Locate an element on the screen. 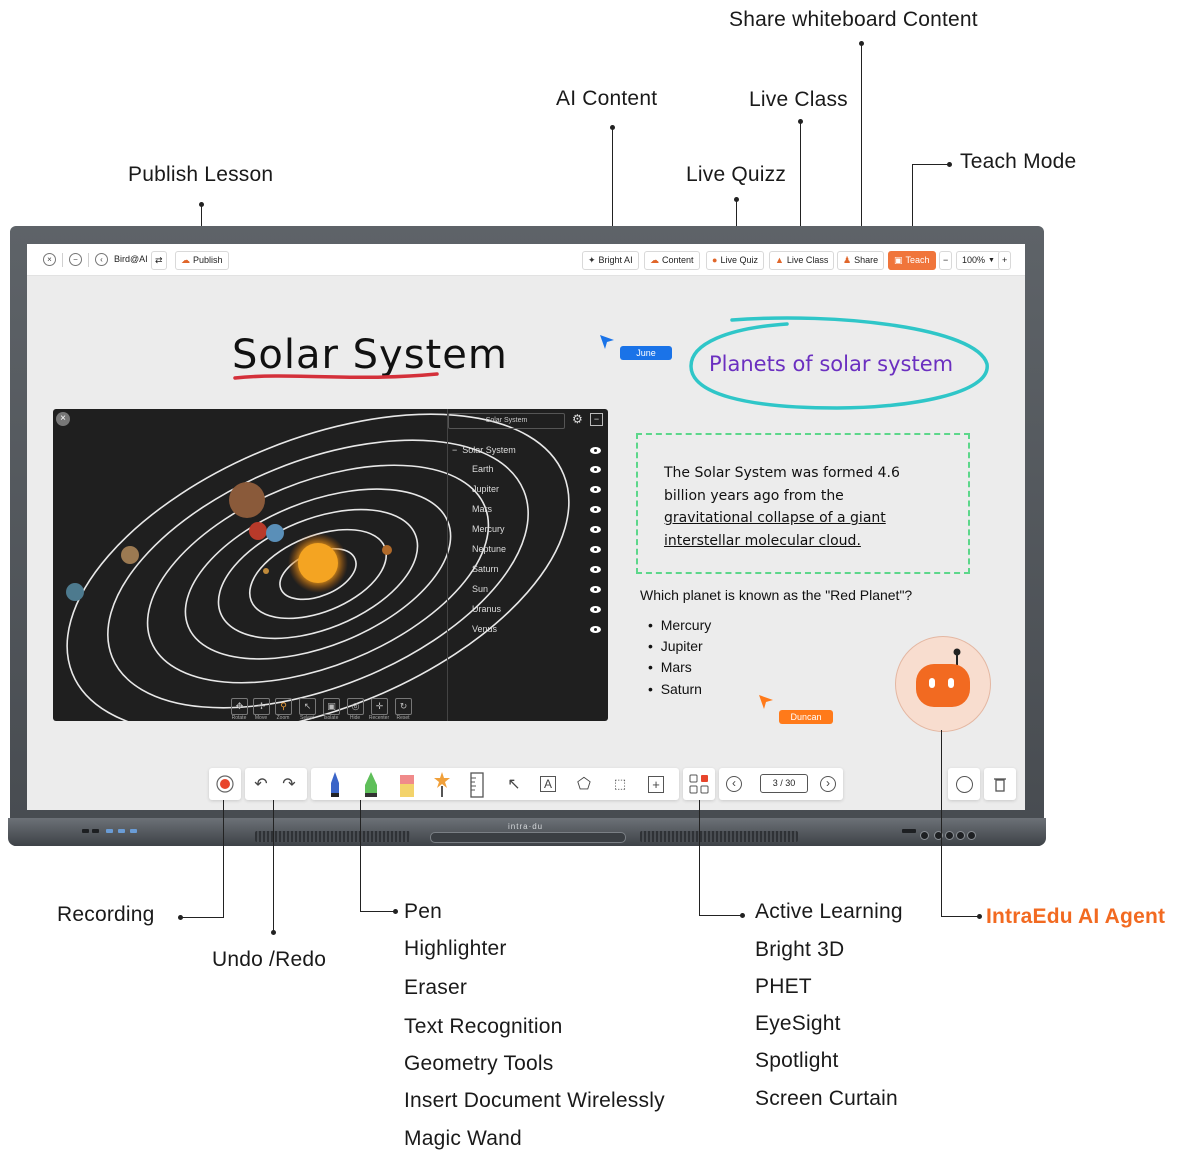  bird-ai-label: Bird@AI is located at coordinates (131, 259).